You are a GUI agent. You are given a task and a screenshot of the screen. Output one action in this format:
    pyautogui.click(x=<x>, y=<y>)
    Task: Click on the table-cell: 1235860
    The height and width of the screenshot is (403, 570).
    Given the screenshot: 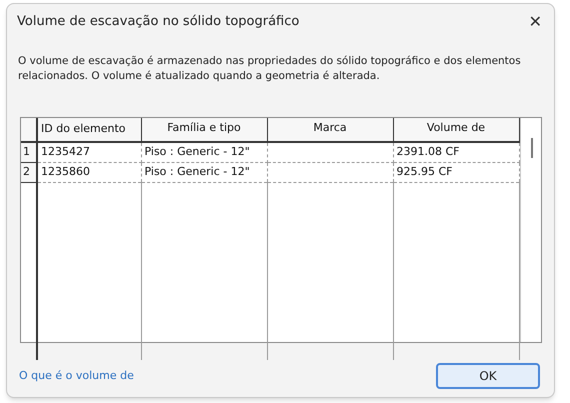 What is the action you would take?
    pyautogui.click(x=89, y=172)
    